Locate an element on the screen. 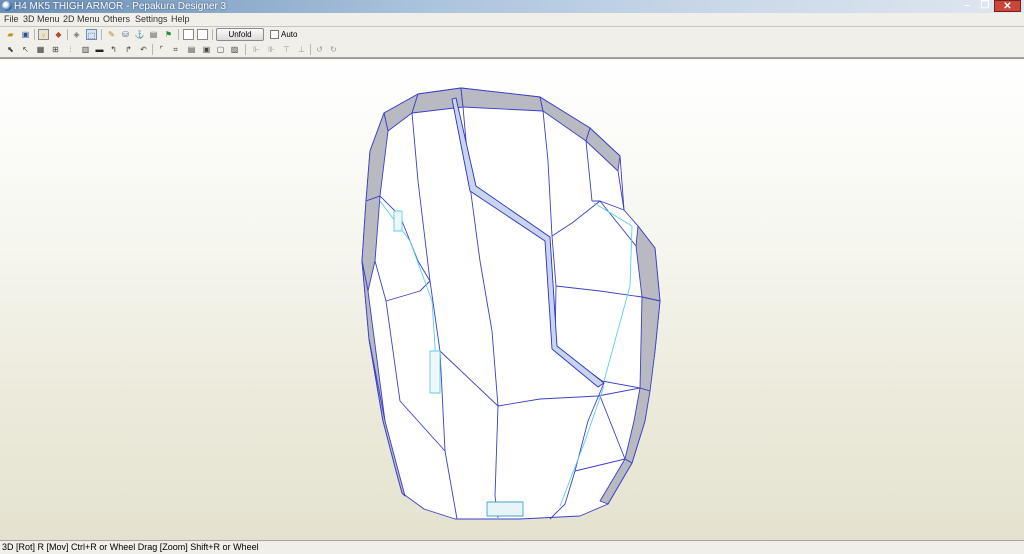 This screenshot has height=554, width=1024. edge-icon: ⫶ is located at coordinates (70, 49).